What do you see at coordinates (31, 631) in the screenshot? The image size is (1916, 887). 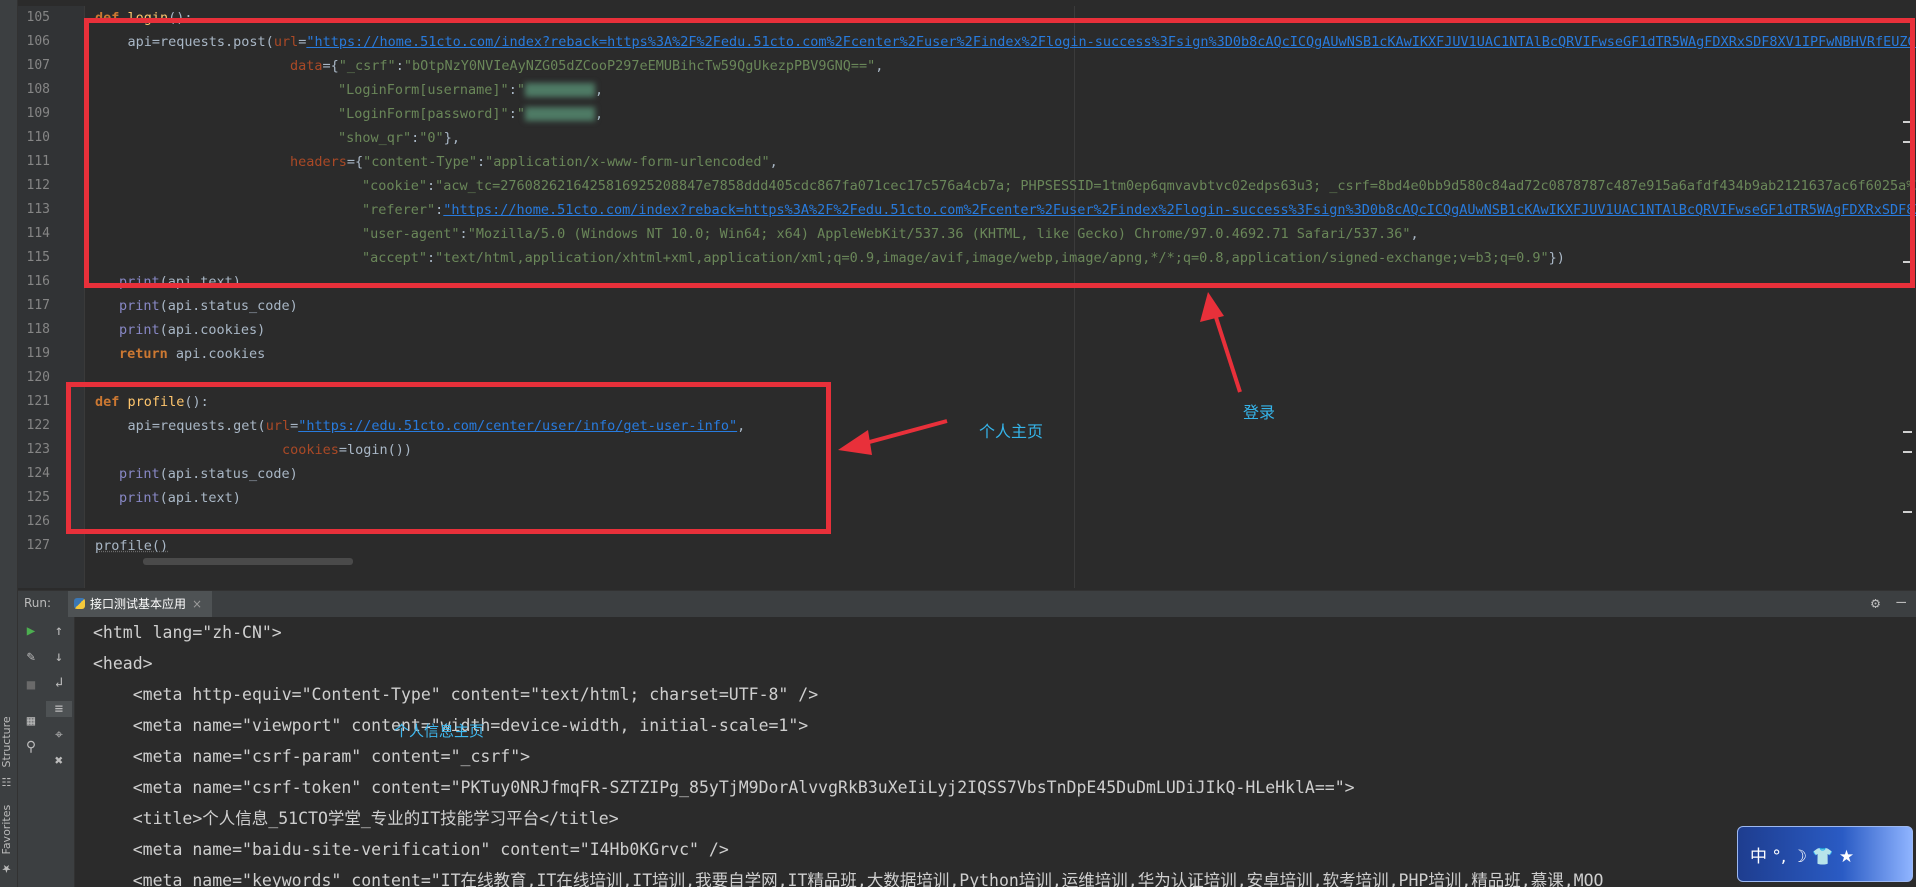 I see `rerun-icon: ▶` at bounding box center [31, 631].